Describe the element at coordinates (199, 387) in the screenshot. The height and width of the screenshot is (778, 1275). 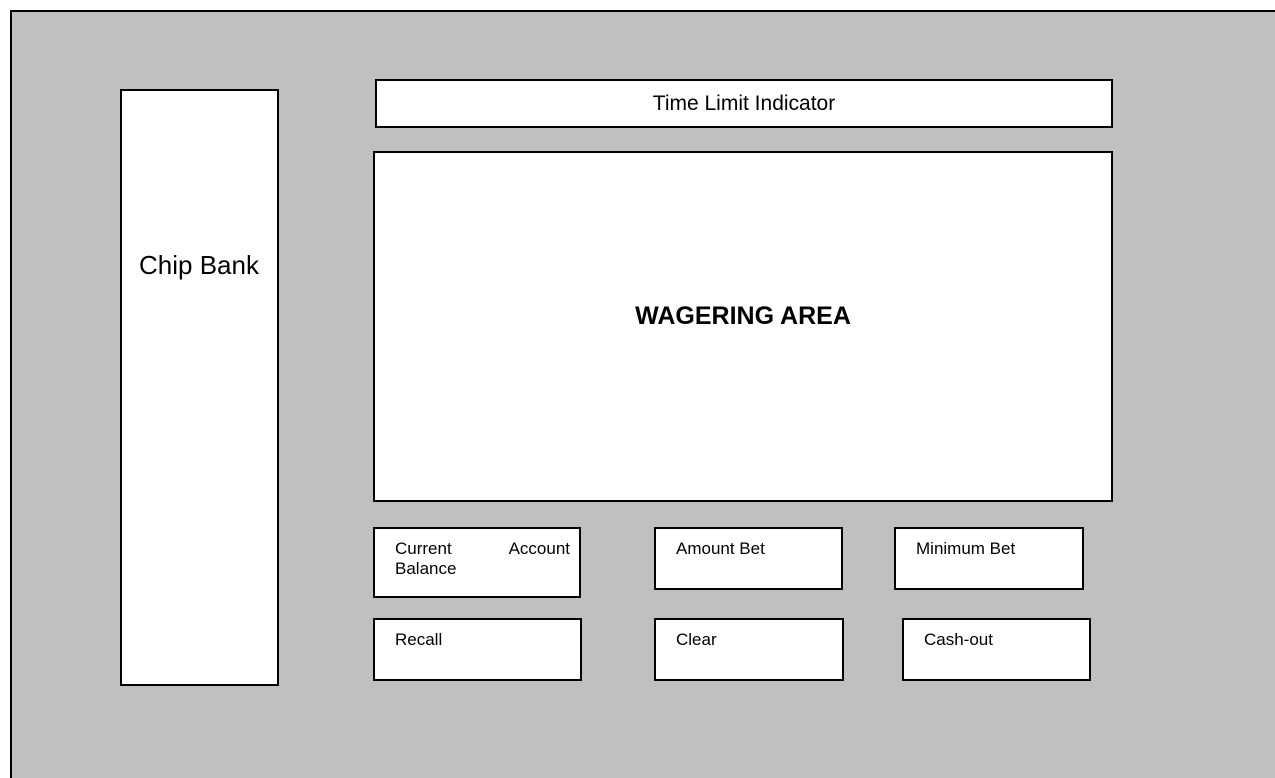
I see `chip-bank: Chip Bank` at that location.